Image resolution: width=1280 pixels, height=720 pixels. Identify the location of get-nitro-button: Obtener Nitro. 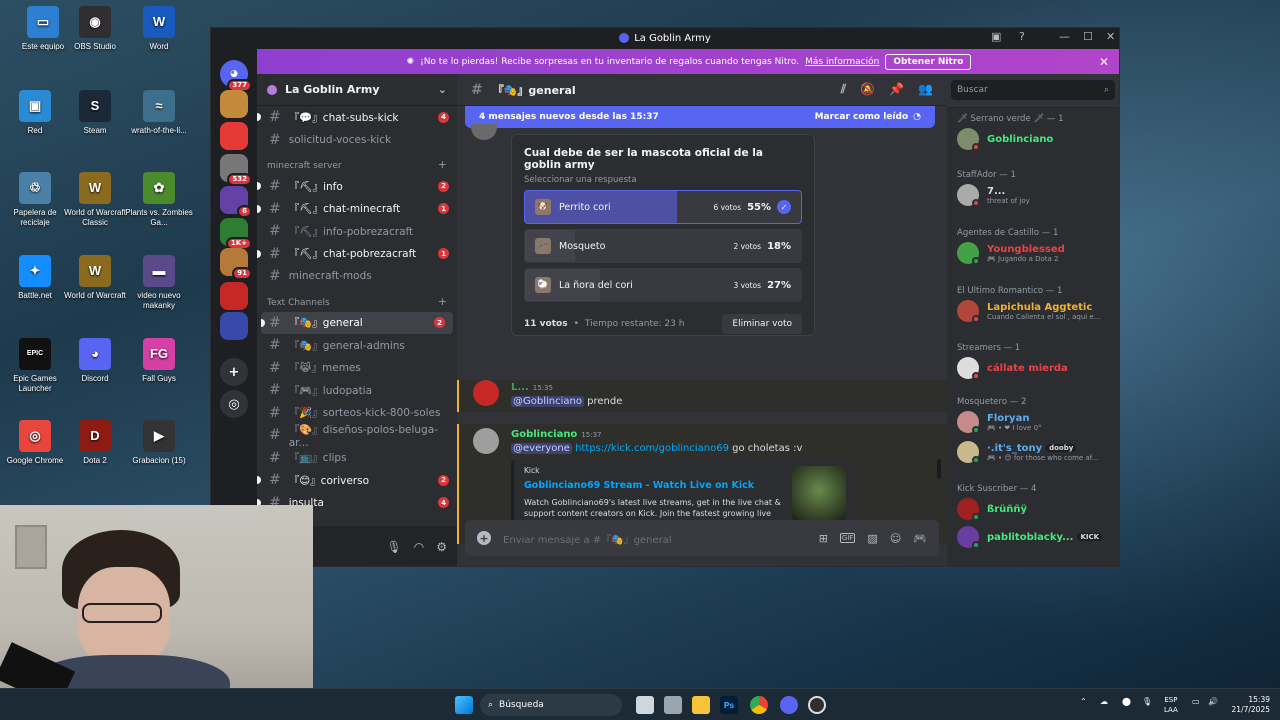
(928, 61).